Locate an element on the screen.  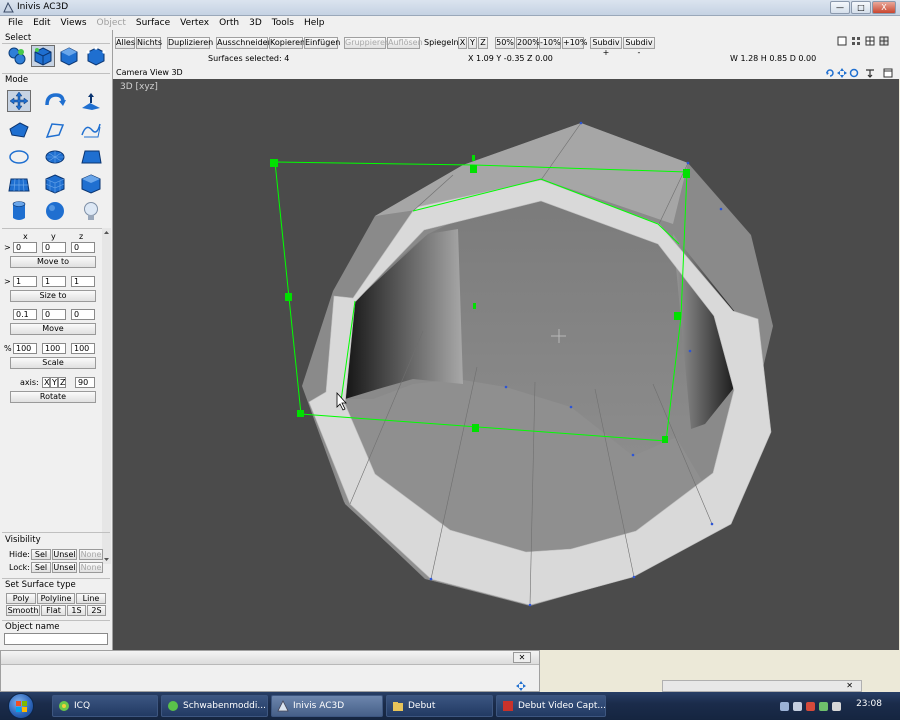
cut-button: Ausschneiden is located at coordinates (244, 43).